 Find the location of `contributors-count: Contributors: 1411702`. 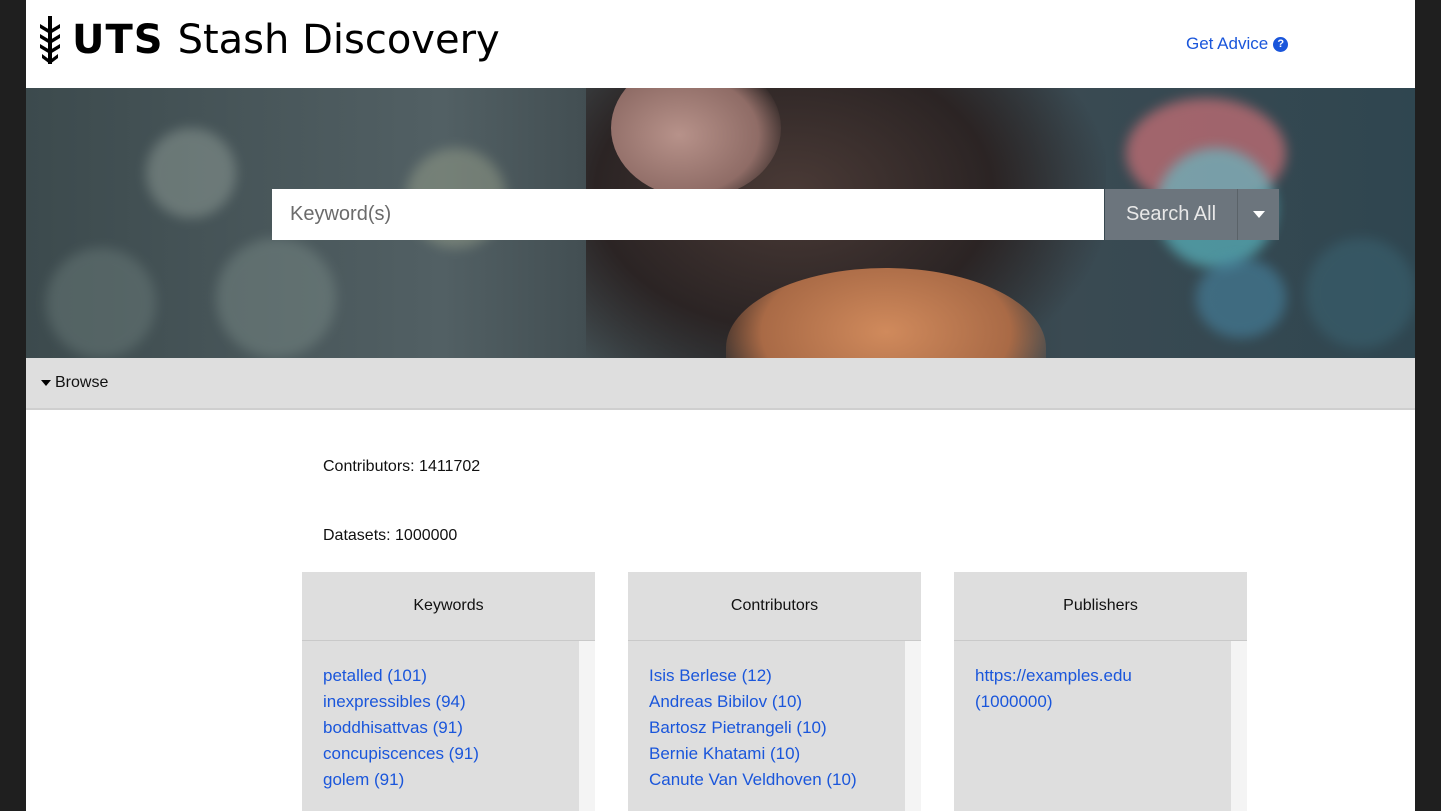

contributors-count: Contributors: 1411702 is located at coordinates (402, 466).